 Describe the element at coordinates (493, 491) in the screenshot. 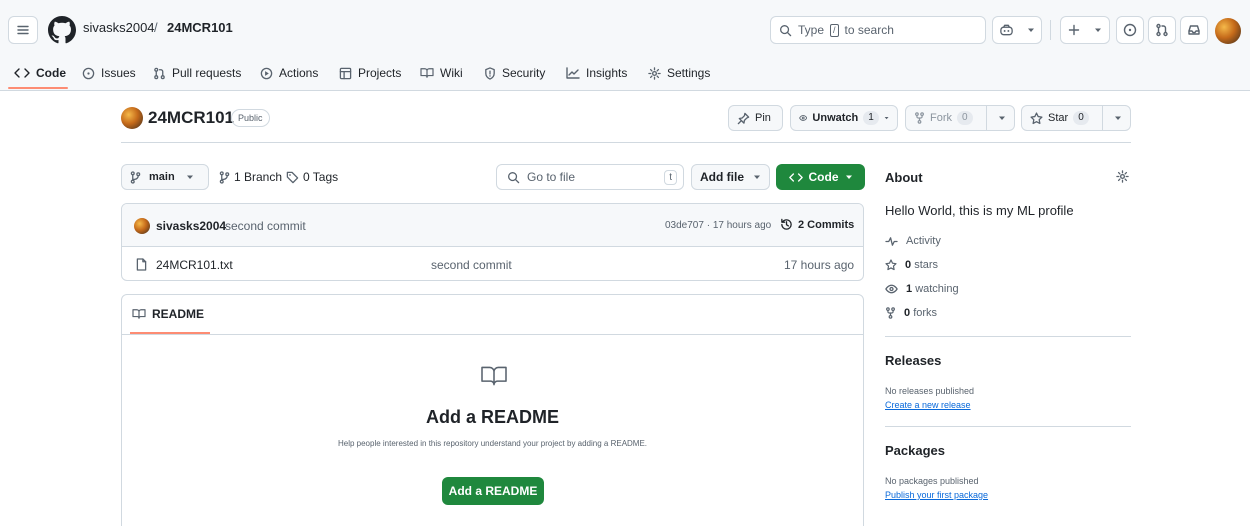

I see `add-readme-button: Add a README` at that location.